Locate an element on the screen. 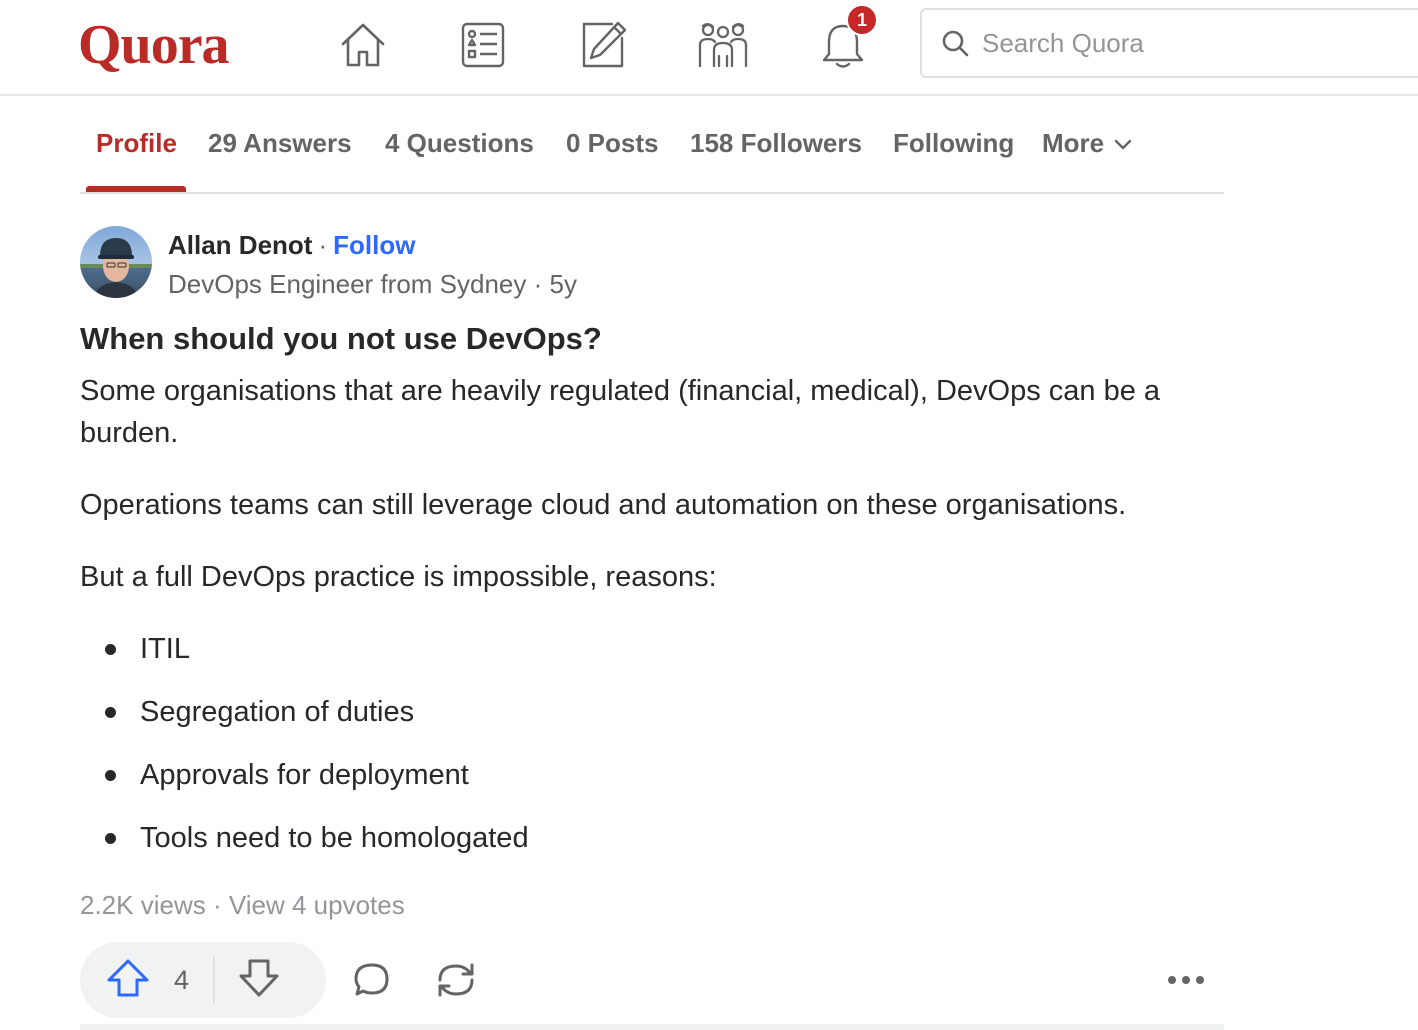  following-feed-icon is located at coordinates (483, 45).